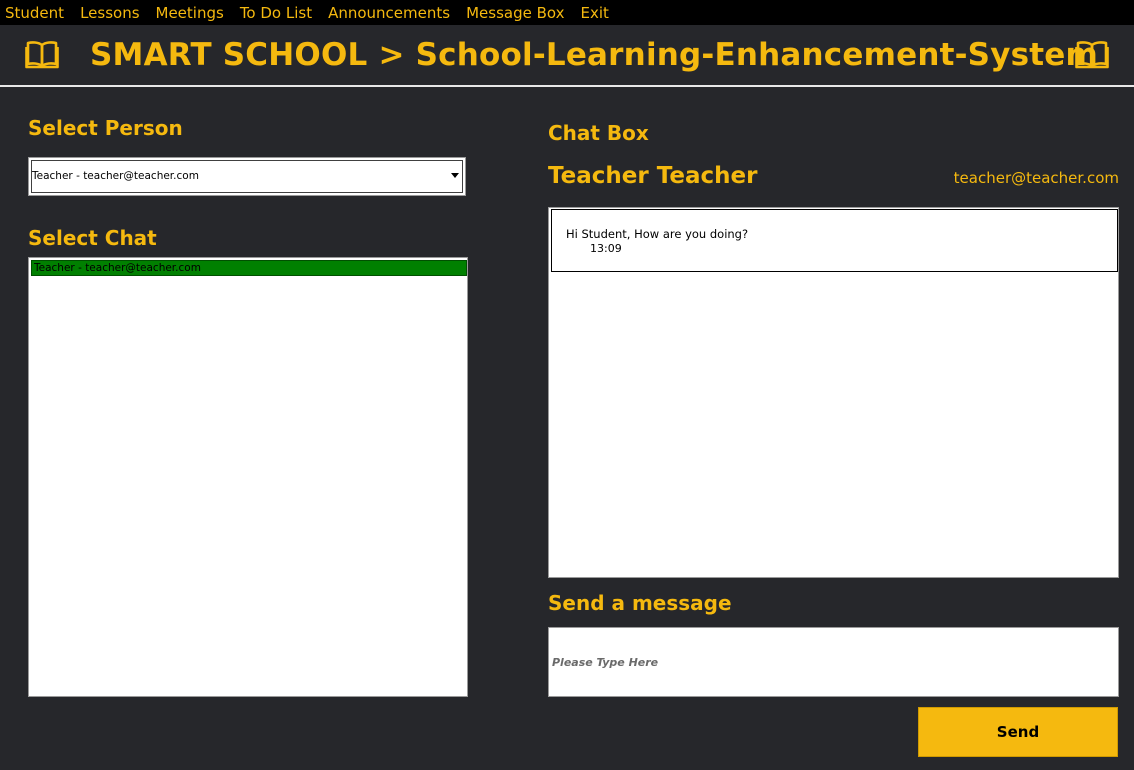  What do you see at coordinates (653, 176) in the screenshot?
I see `contact-name: Teacher Teacher` at bounding box center [653, 176].